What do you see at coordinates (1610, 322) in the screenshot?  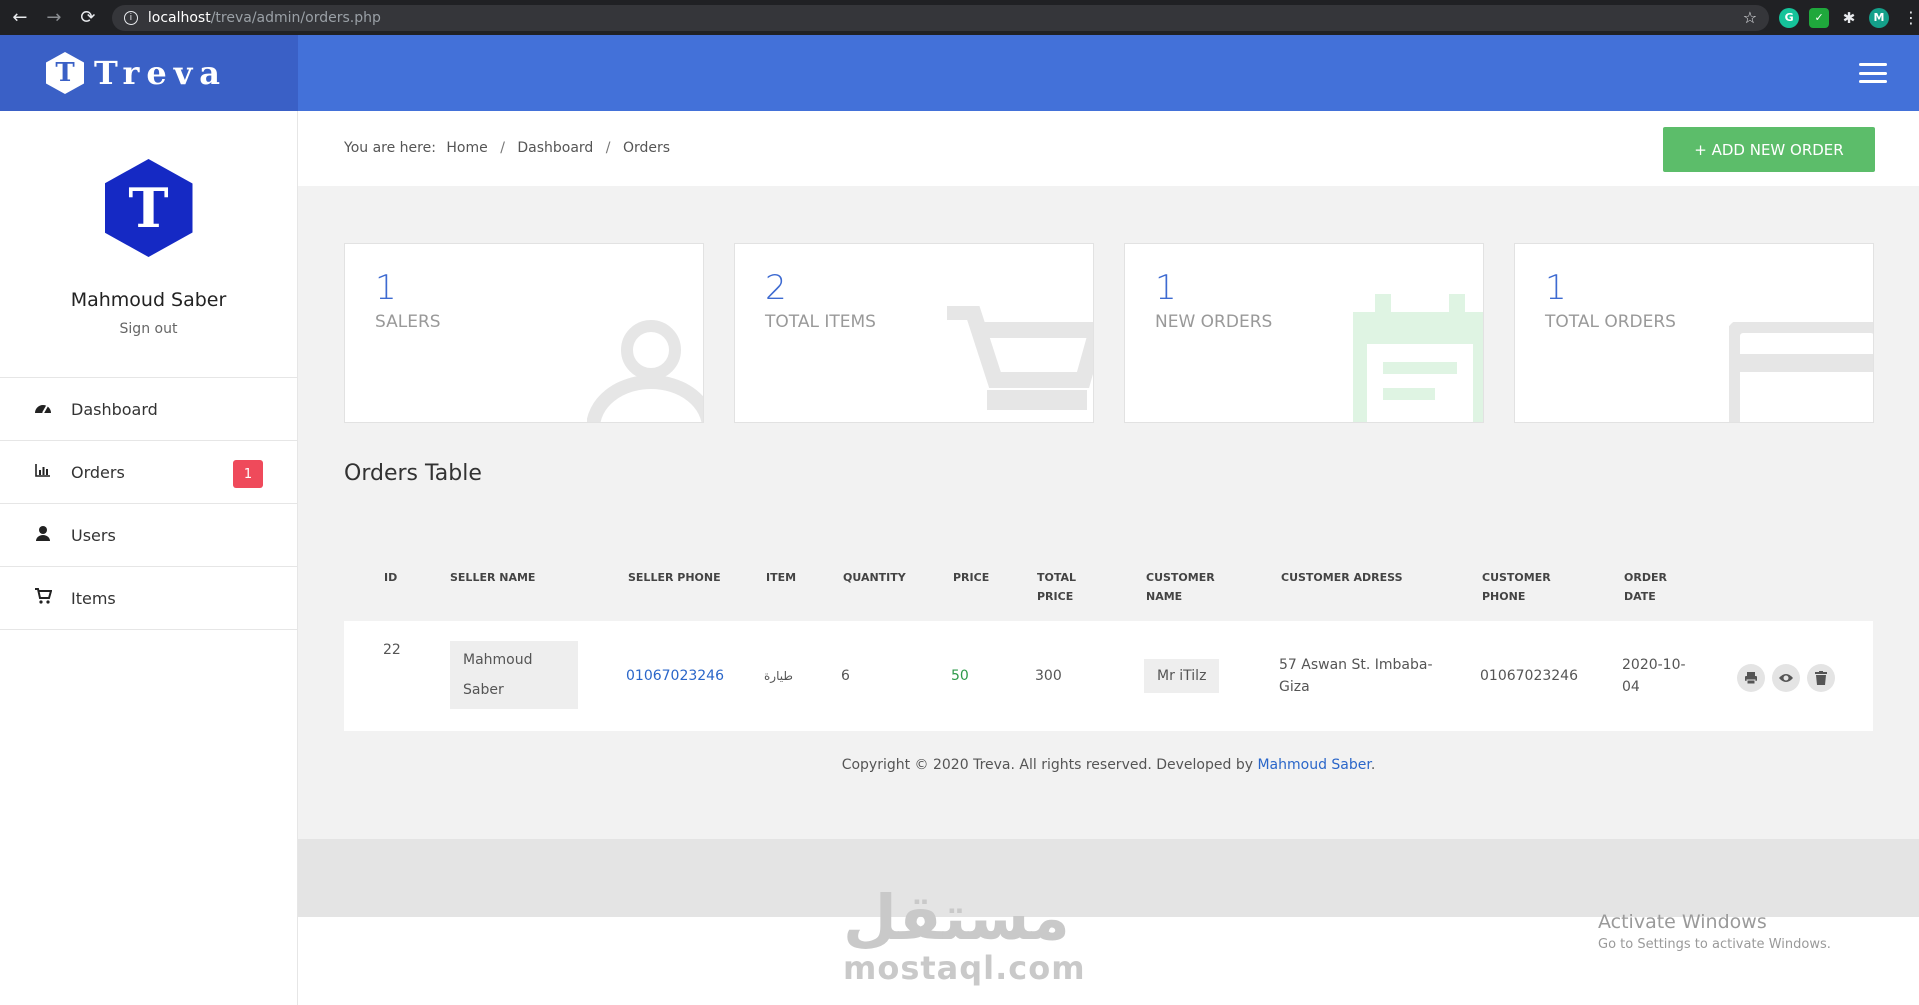 I see `stat-label: TOTAL ORDERS` at bounding box center [1610, 322].